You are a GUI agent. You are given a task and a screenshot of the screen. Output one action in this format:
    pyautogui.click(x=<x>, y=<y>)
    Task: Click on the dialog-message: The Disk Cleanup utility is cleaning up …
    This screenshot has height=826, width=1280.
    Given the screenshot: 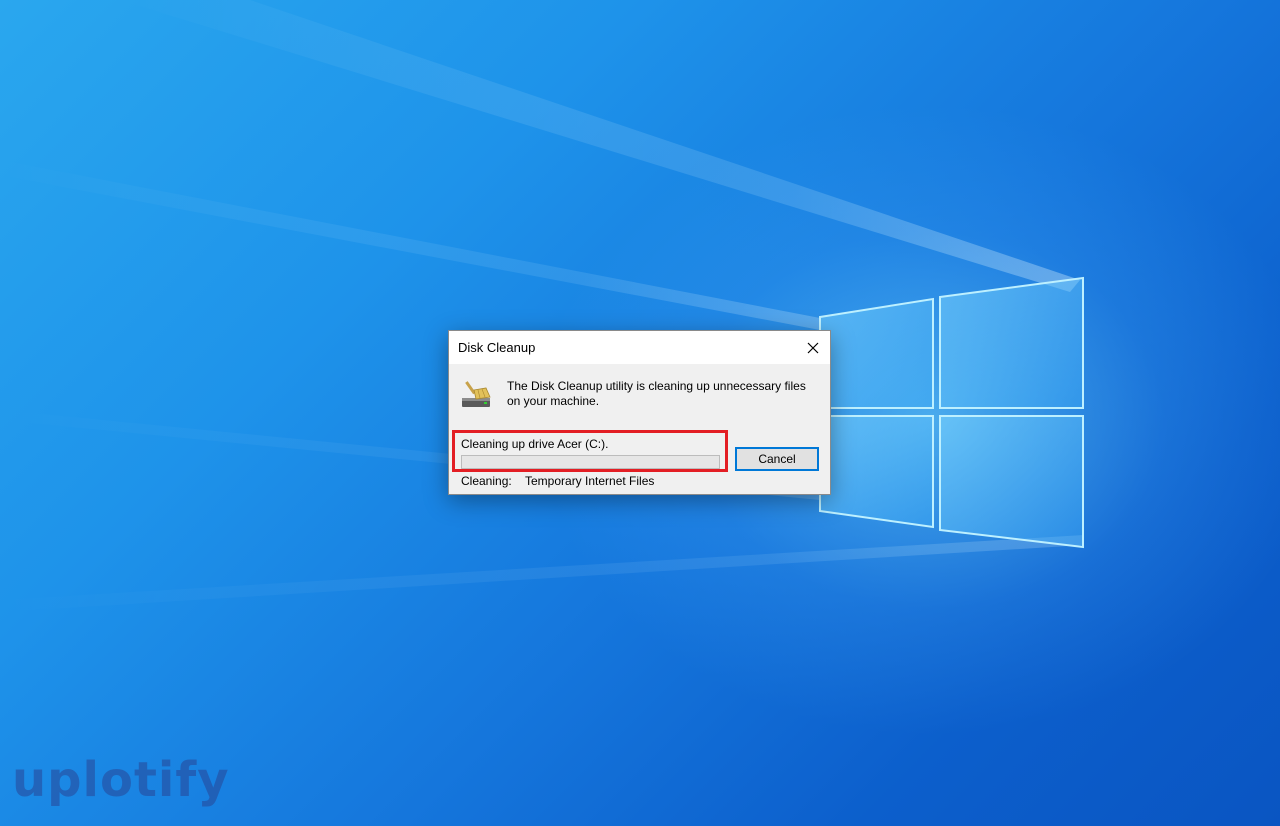 What is the action you would take?
    pyautogui.click(x=656, y=393)
    